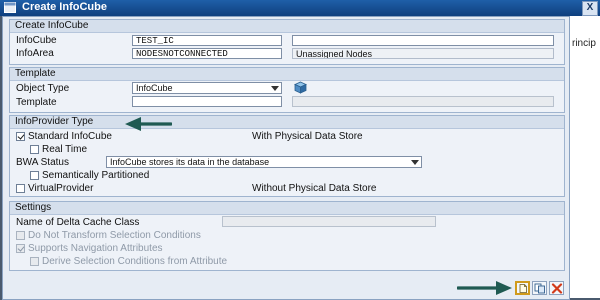  Describe the element at coordinates (43, 88) in the screenshot. I see `object-type-label: Object Type` at that location.